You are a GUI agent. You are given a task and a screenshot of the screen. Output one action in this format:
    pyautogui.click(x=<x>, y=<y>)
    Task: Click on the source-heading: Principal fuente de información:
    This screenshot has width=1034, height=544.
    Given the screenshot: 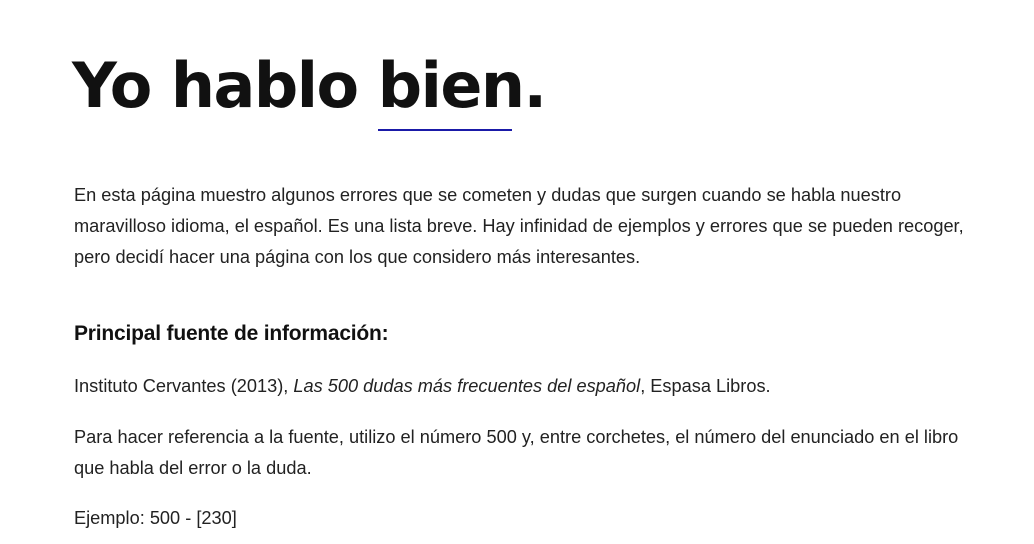 What is the action you would take?
    pyautogui.click(x=231, y=333)
    